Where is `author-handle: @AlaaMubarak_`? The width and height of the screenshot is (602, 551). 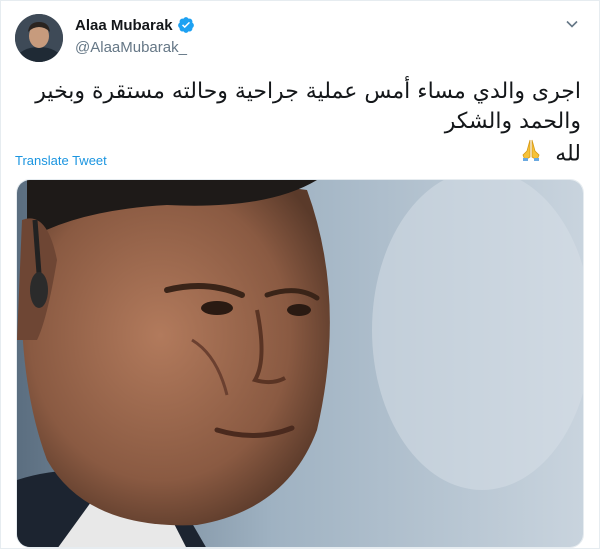
author-handle: @AlaaMubarak_ is located at coordinates (131, 47).